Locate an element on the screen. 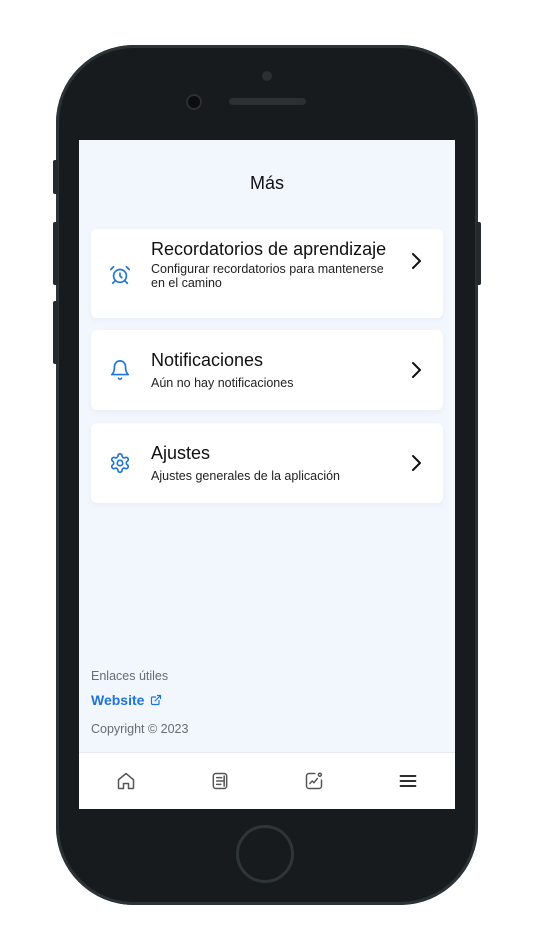 The height and width of the screenshot is (950, 534). gear-icon is located at coordinates (120, 463).